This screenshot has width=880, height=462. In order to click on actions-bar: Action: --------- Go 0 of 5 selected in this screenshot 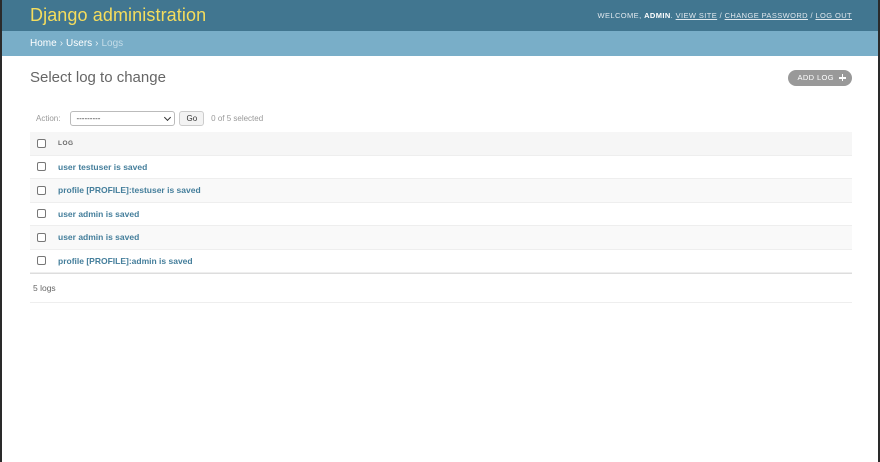, I will do `click(441, 118)`.